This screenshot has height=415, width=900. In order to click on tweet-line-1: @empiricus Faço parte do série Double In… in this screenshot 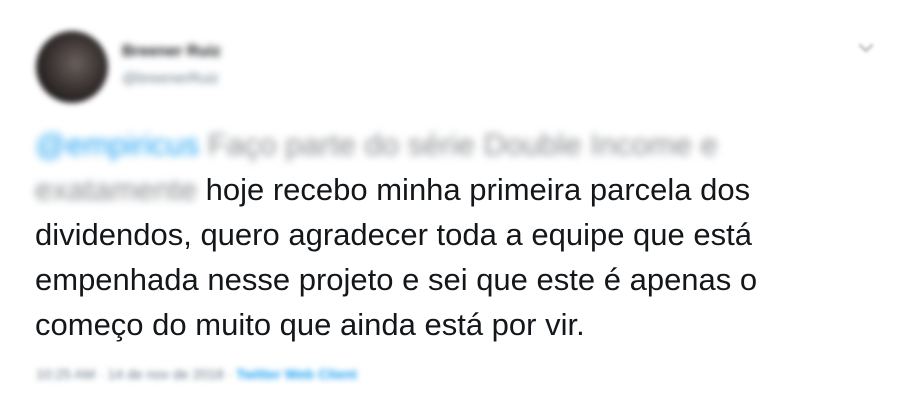, I will do `click(460, 144)`.